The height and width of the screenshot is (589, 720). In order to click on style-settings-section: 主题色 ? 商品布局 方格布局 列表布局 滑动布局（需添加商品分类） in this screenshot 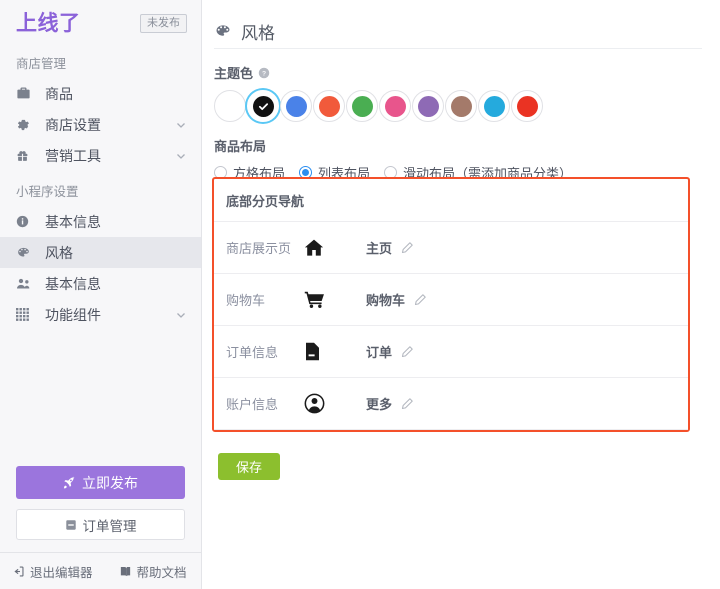, I will do `click(461, 122)`.